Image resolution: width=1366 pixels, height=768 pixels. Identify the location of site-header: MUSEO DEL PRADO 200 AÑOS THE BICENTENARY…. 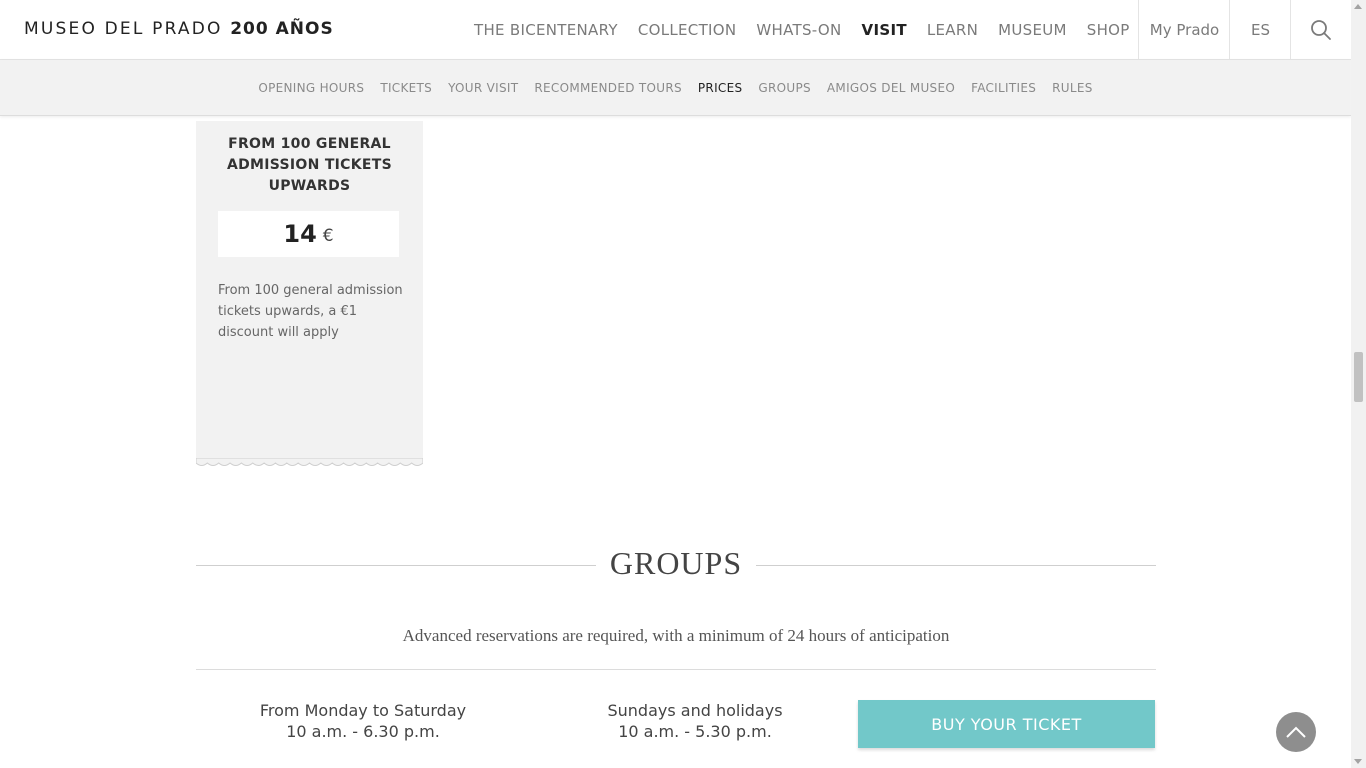
(675, 30).